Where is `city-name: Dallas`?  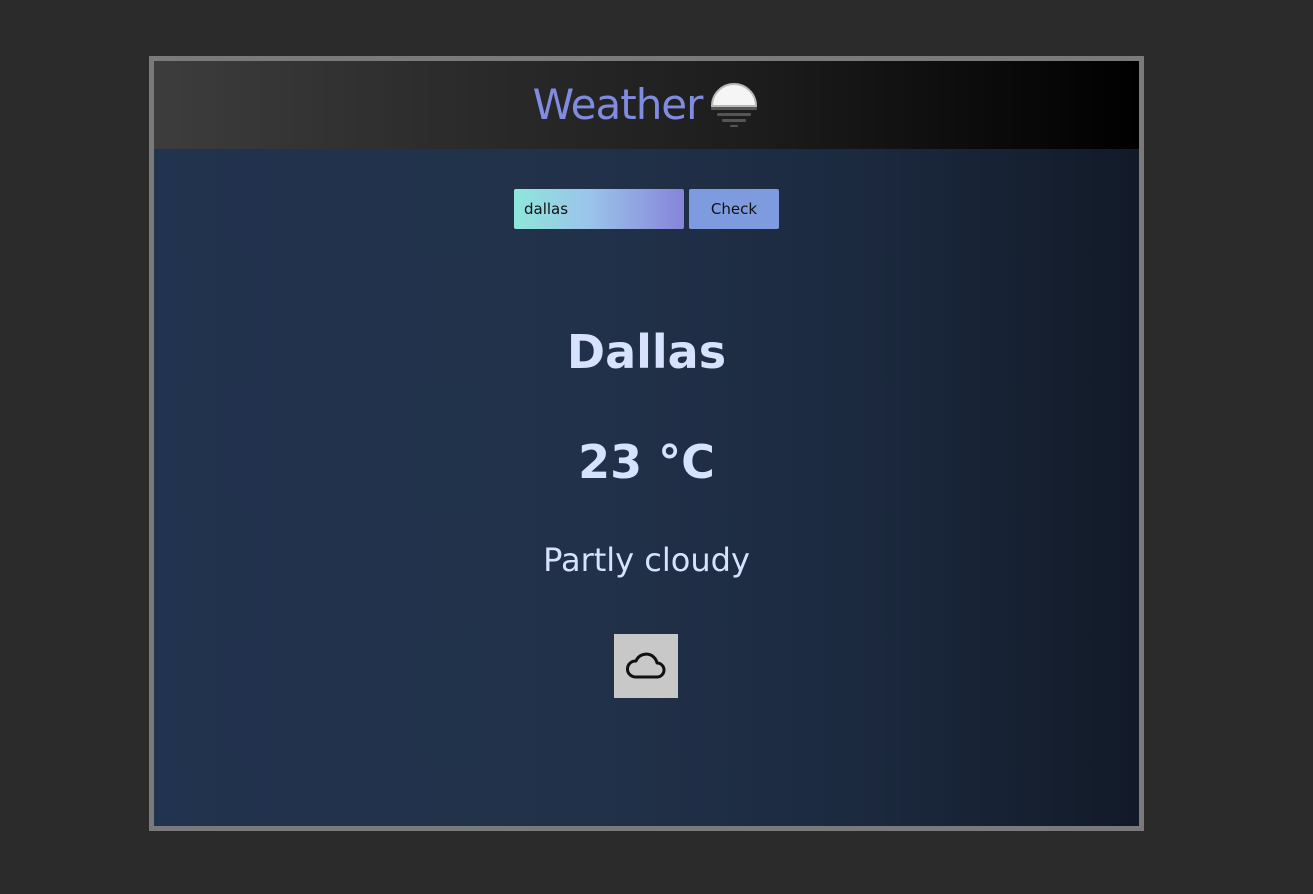
city-name: Dallas is located at coordinates (646, 352).